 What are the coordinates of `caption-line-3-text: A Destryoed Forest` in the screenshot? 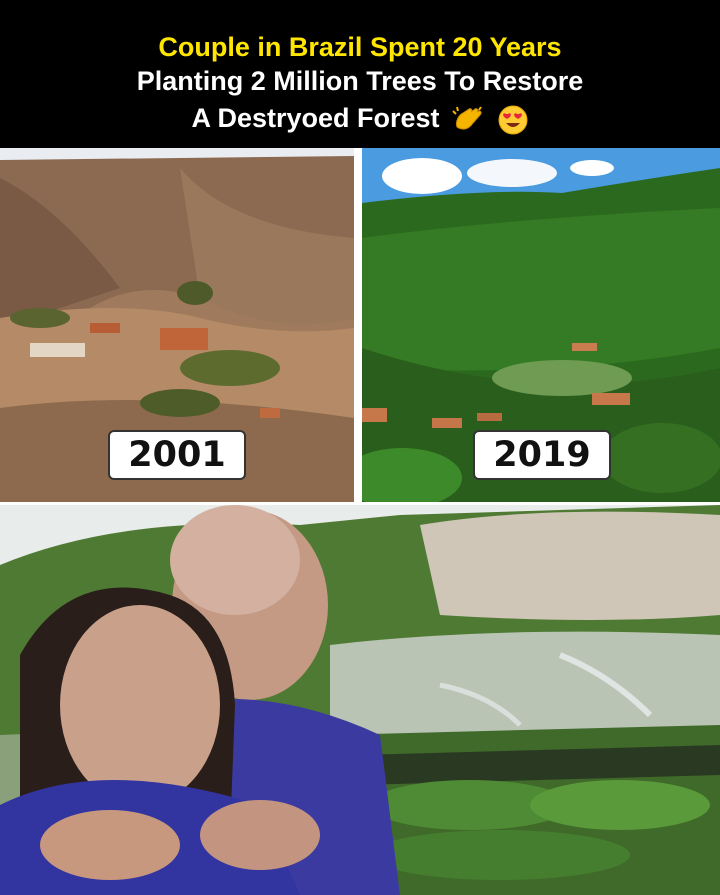 It's located at (315, 118).